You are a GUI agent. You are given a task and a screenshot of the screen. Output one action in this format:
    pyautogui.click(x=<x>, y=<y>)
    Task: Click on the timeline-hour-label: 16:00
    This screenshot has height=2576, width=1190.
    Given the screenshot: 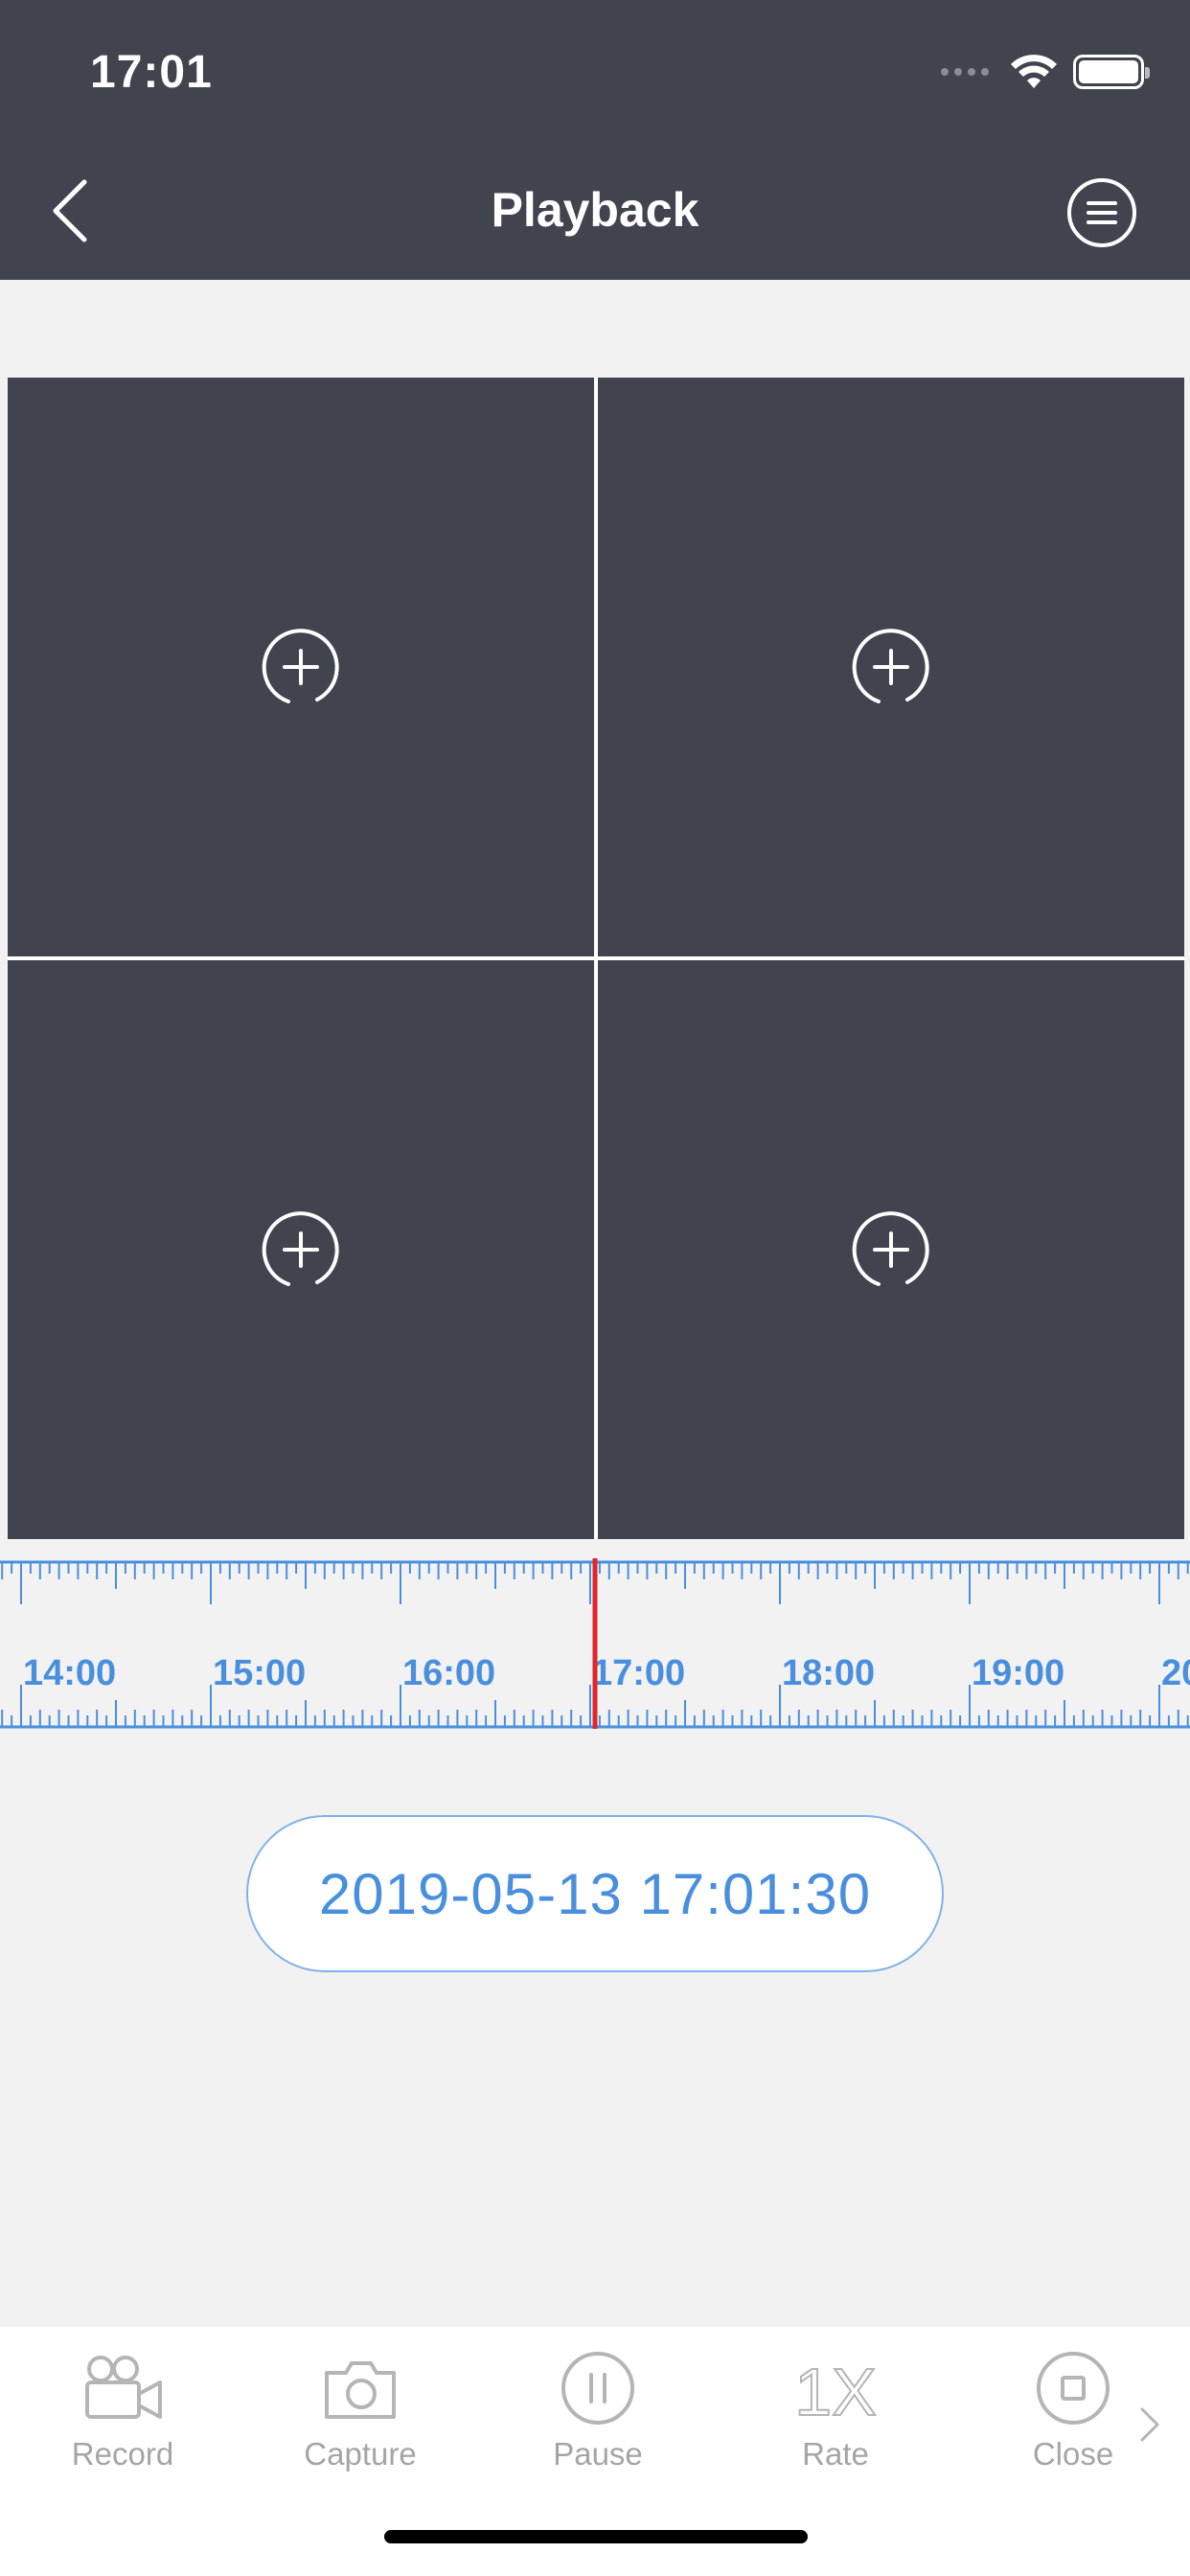 What is the action you would take?
    pyautogui.click(x=449, y=1673)
    